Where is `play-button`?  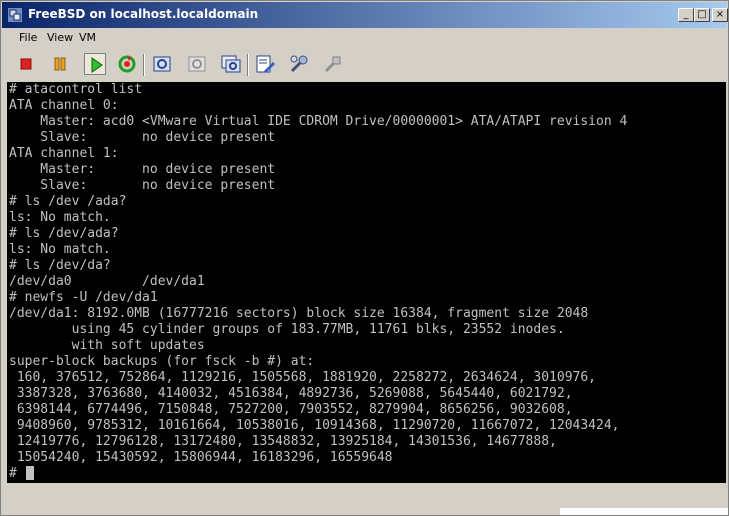
play-button is located at coordinates (95, 64).